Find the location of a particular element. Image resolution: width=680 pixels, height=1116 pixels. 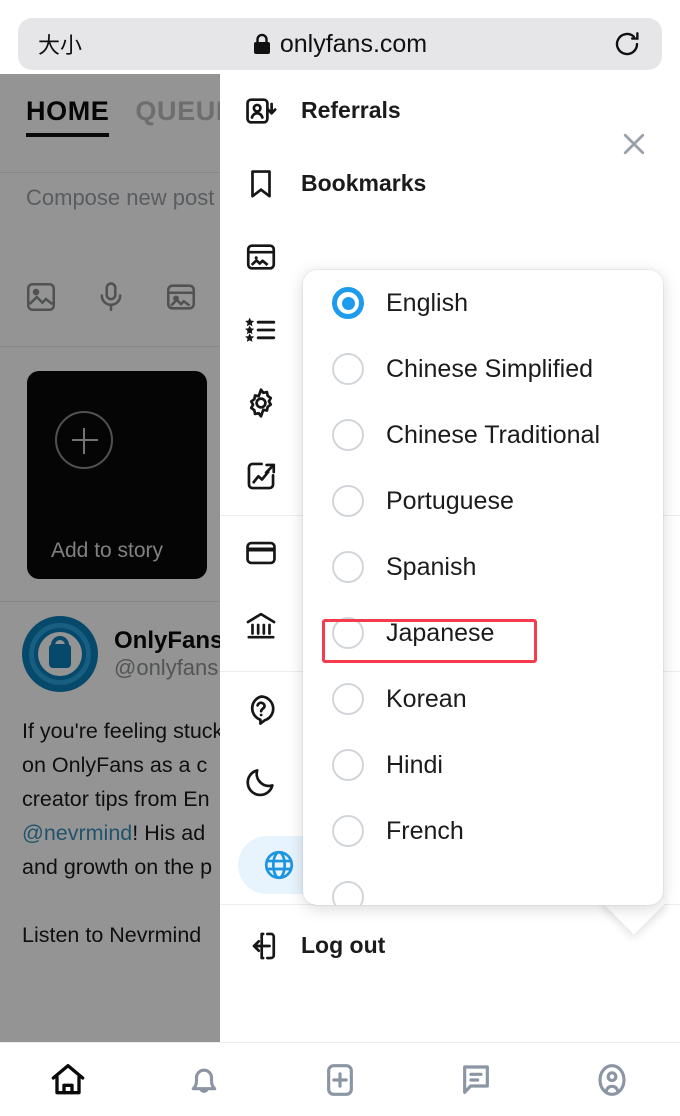

nav-profile is located at coordinates (612, 1080).